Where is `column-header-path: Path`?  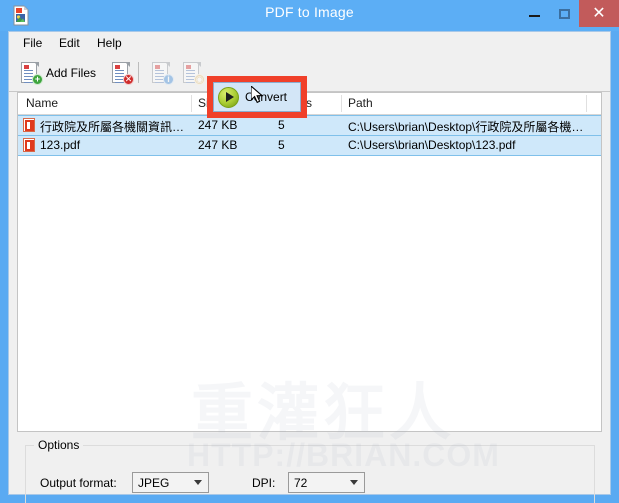 column-header-path: Path is located at coordinates (360, 103).